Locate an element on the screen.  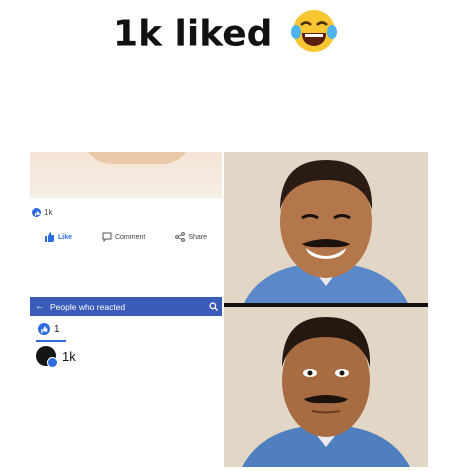
tab-count: 1 is located at coordinates (57, 329).